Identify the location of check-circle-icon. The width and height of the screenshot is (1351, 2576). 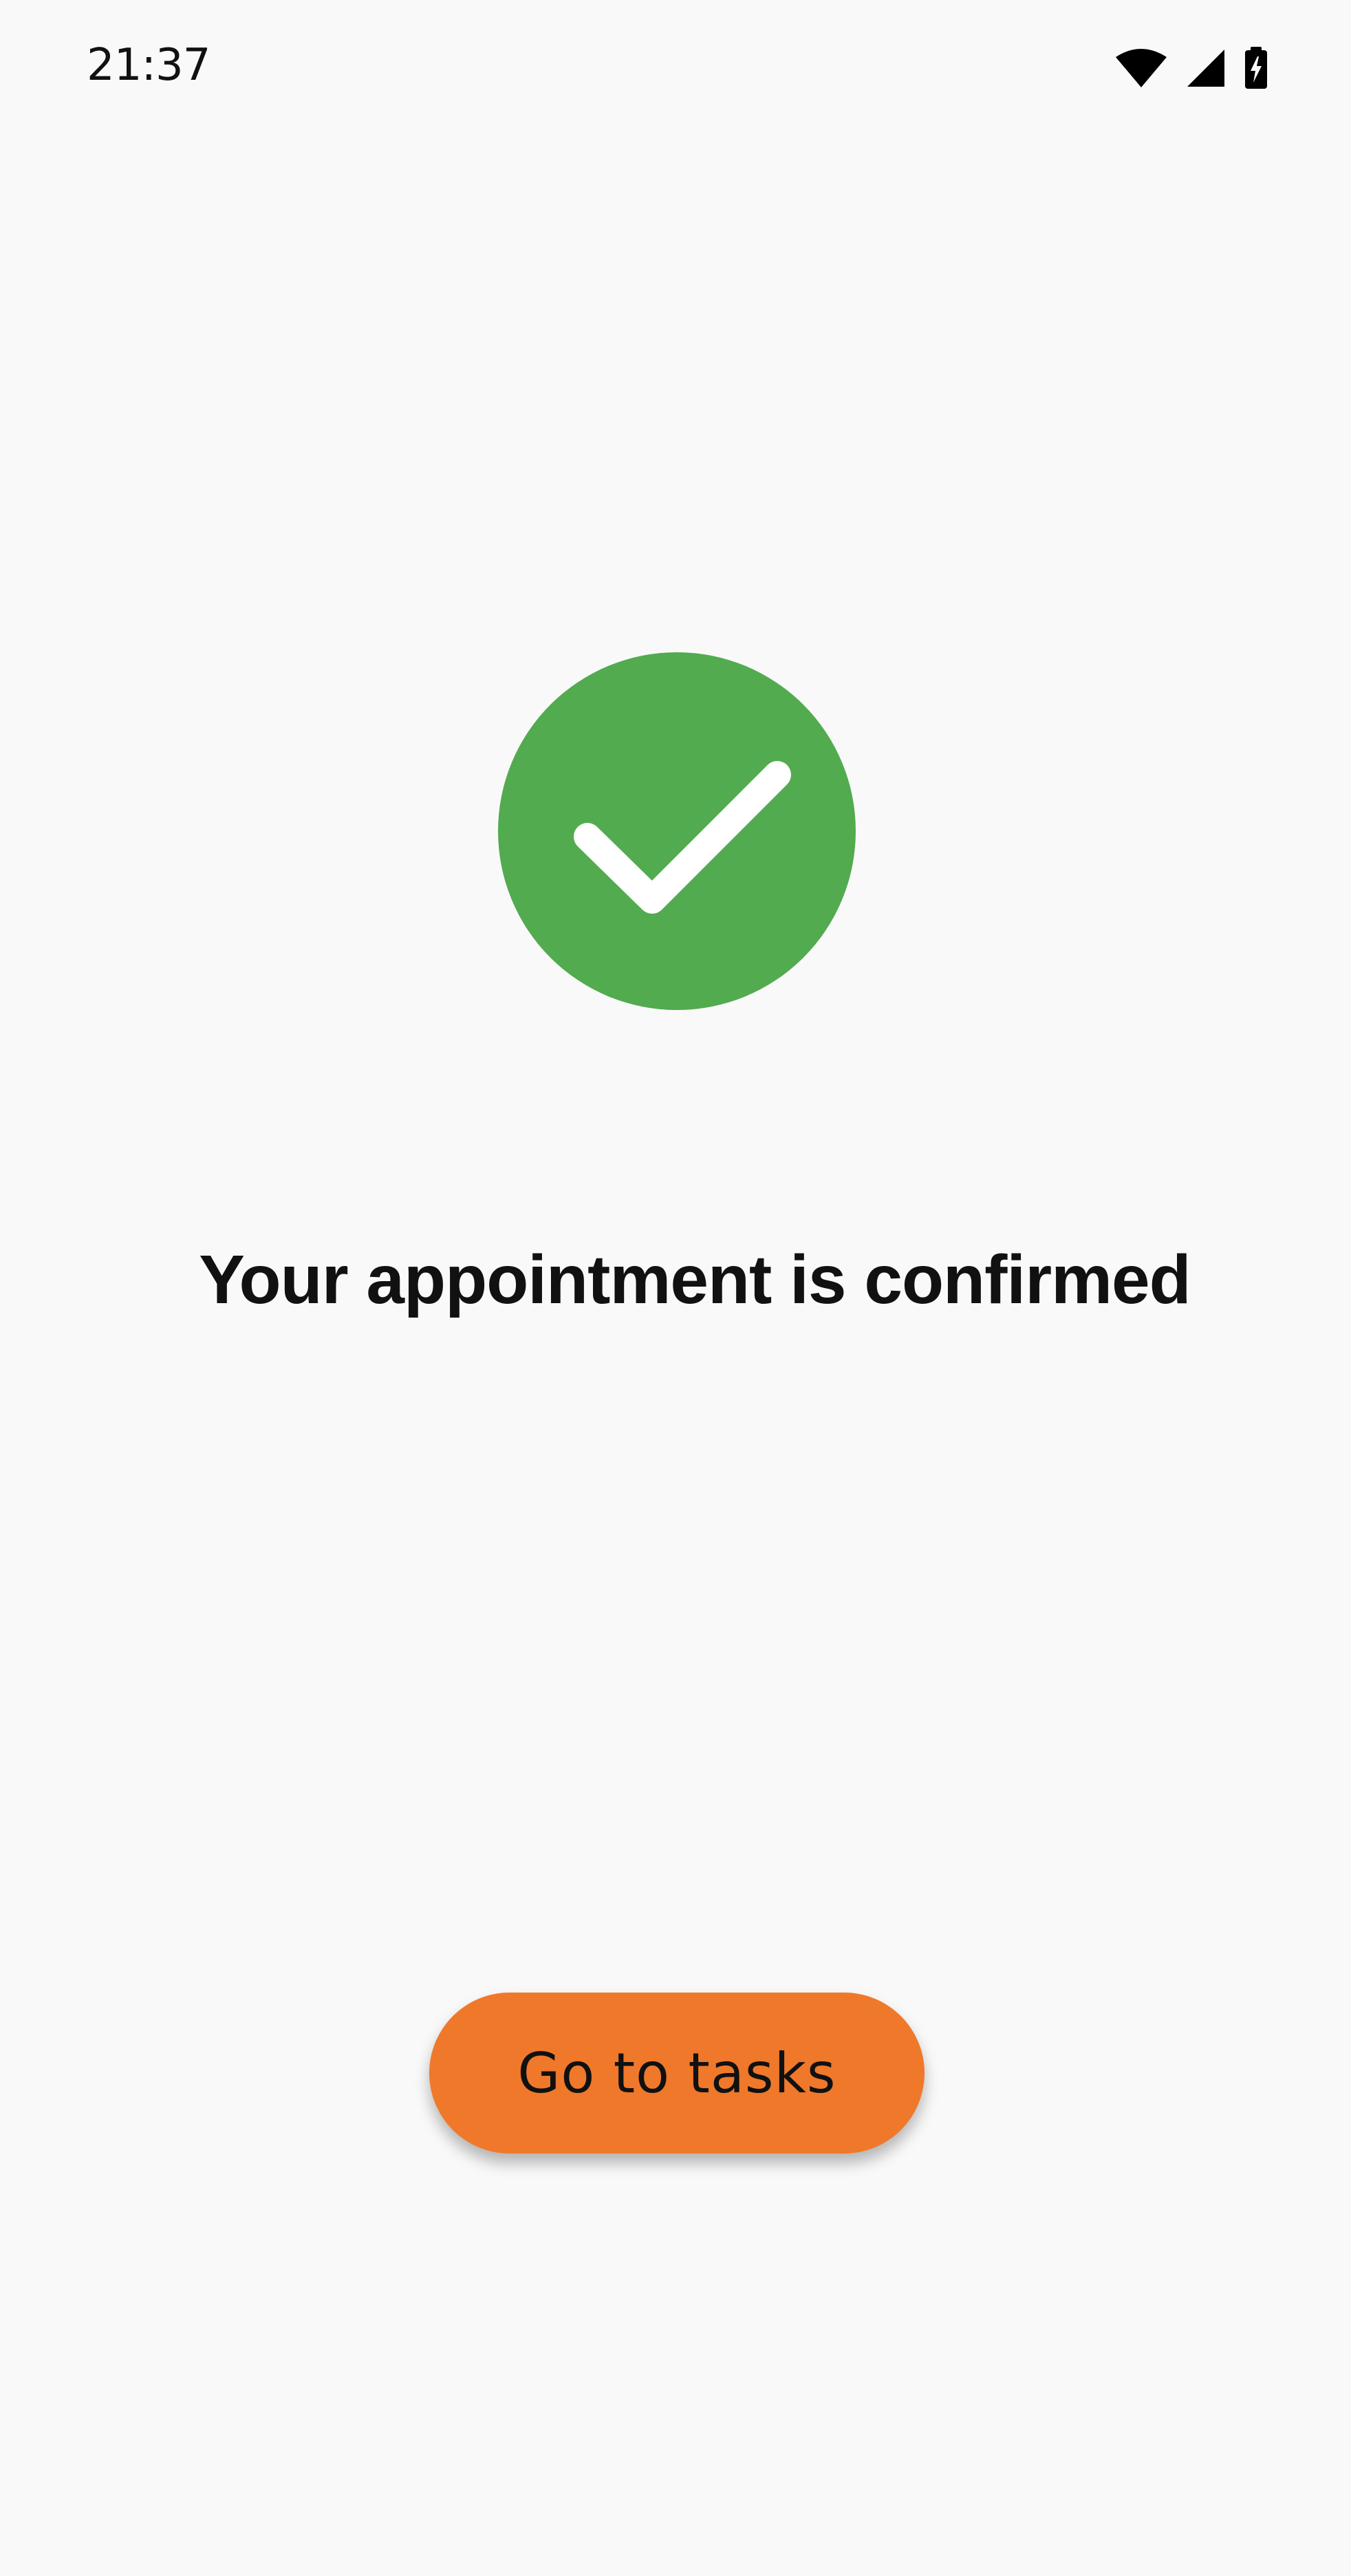
(677, 831).